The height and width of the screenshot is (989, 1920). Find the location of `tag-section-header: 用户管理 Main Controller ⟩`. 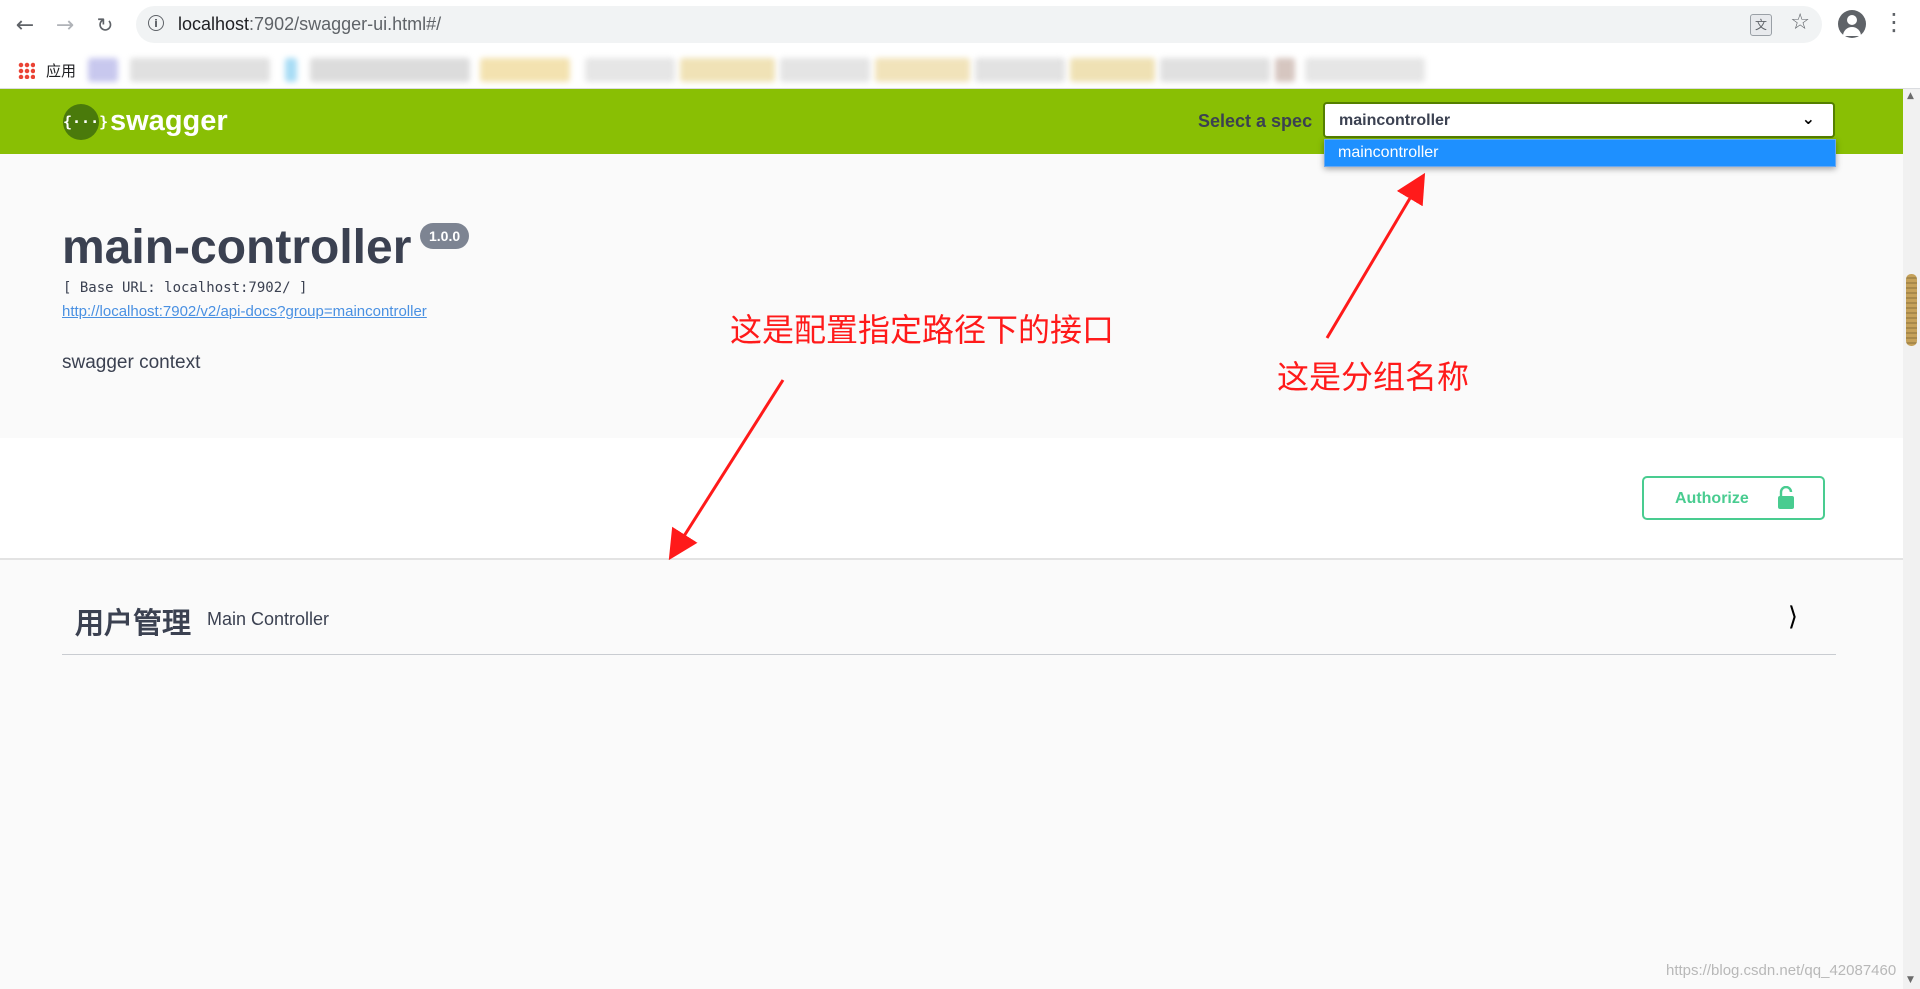

tag-section-header: 用户管理 Main Controller ⟩ is located at coordinates (949, 621).